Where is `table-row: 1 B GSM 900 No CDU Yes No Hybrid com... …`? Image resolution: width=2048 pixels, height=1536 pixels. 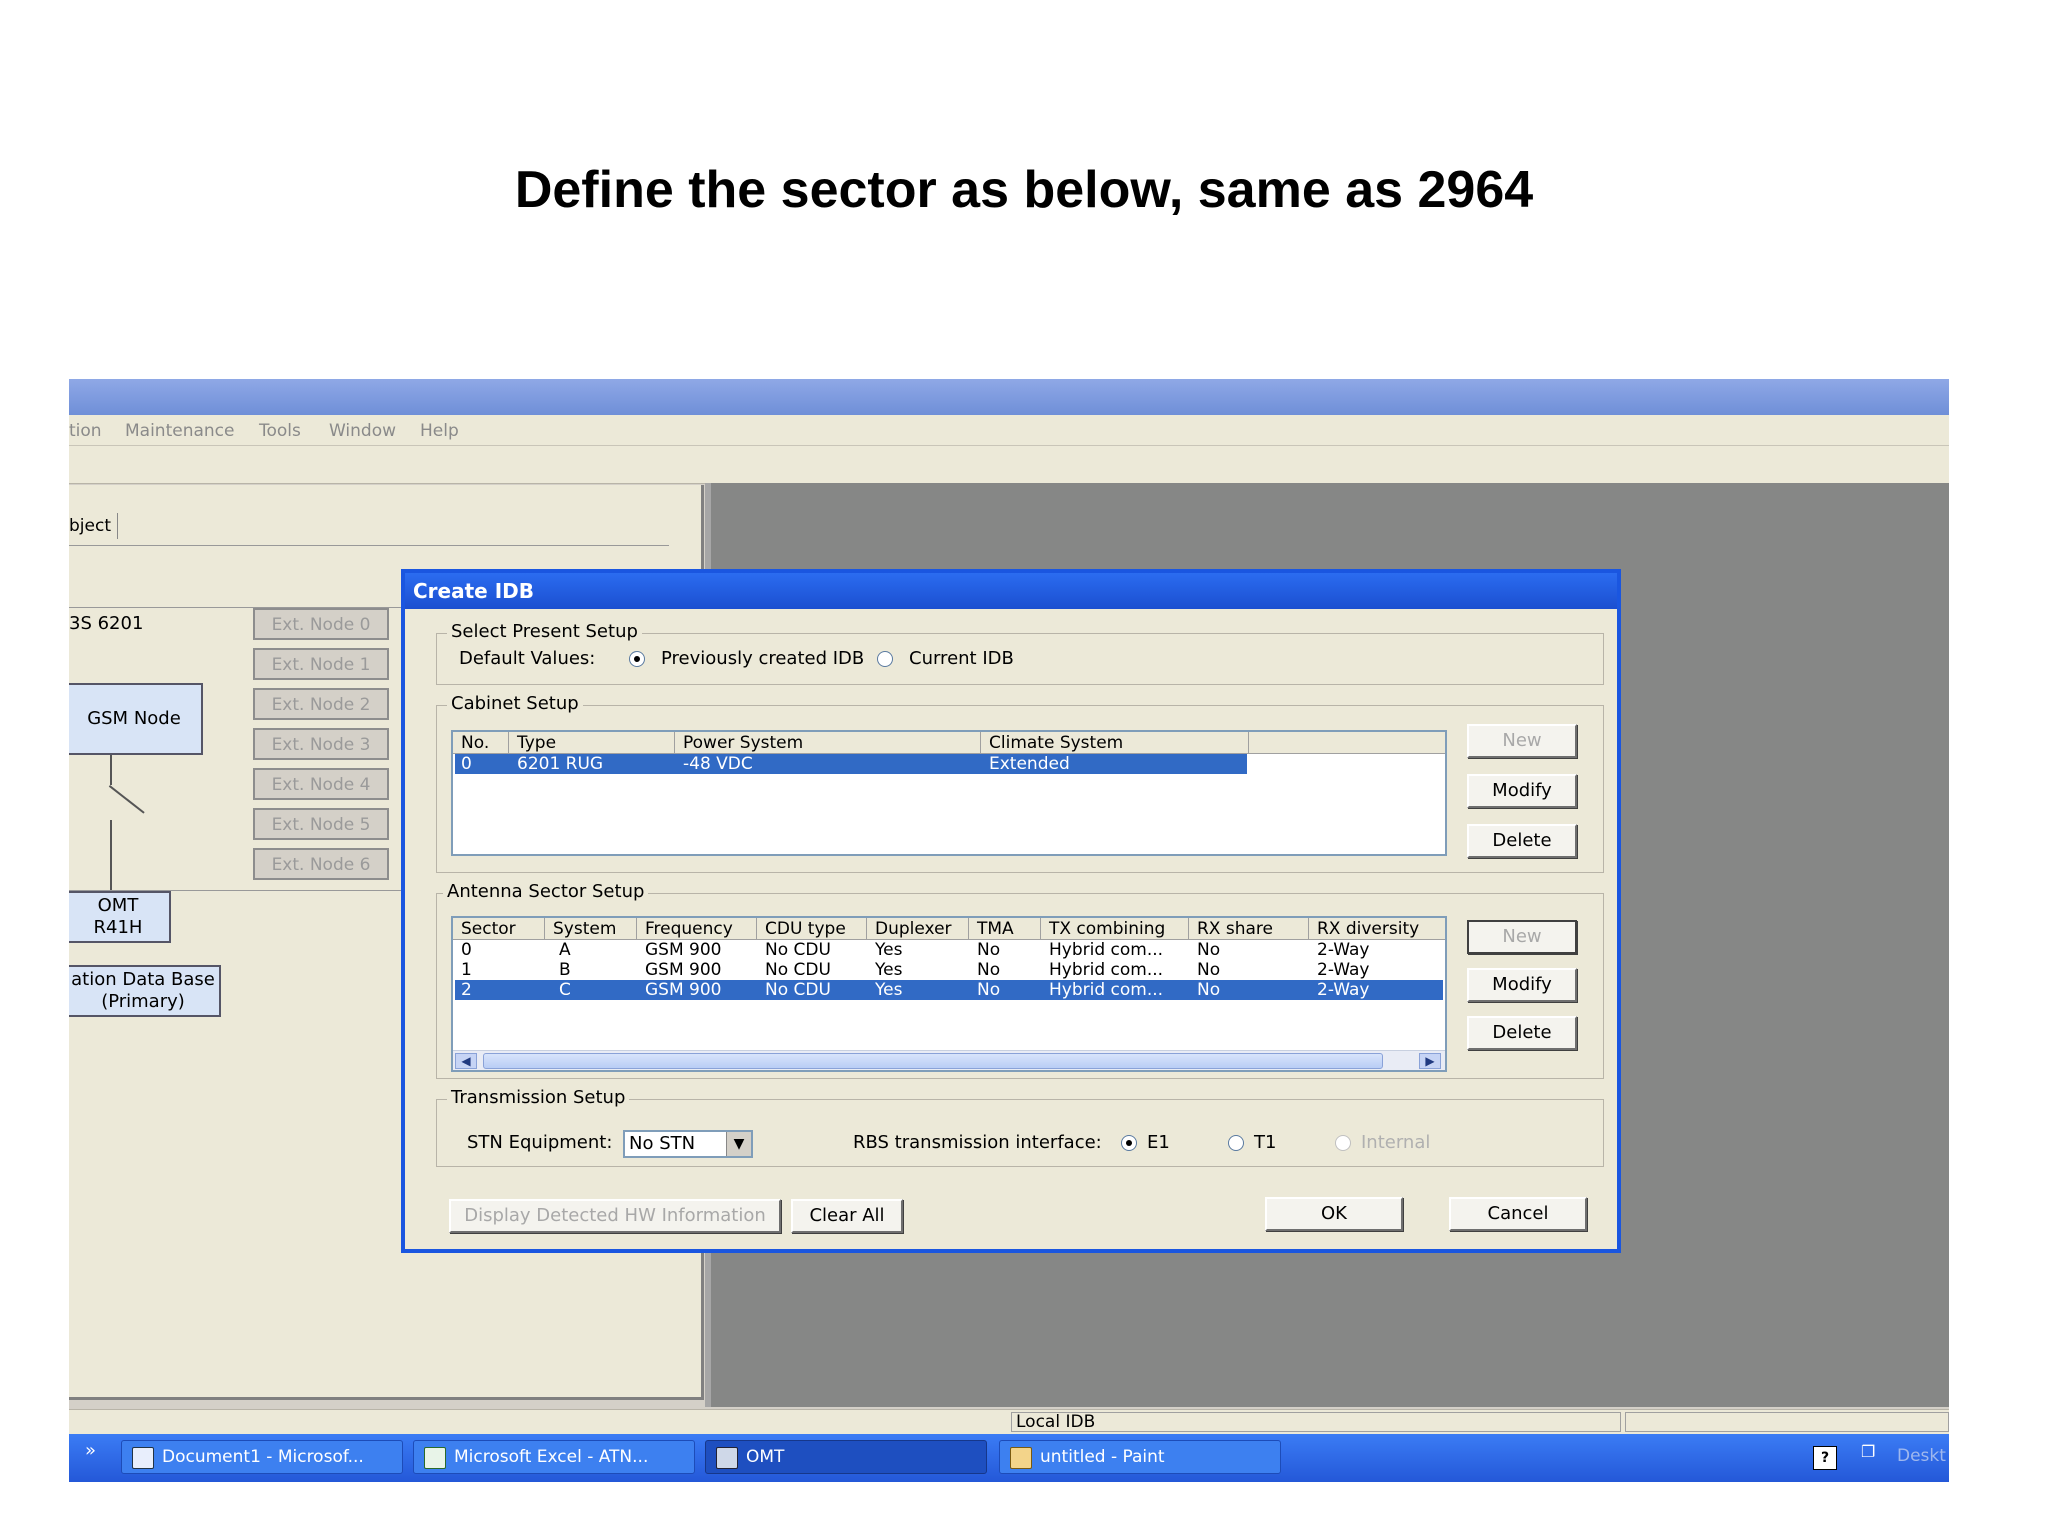
table-row: 1 B GSM 900 No CDU Yes No Hybrid com... … is located at coordinates (949, 970).